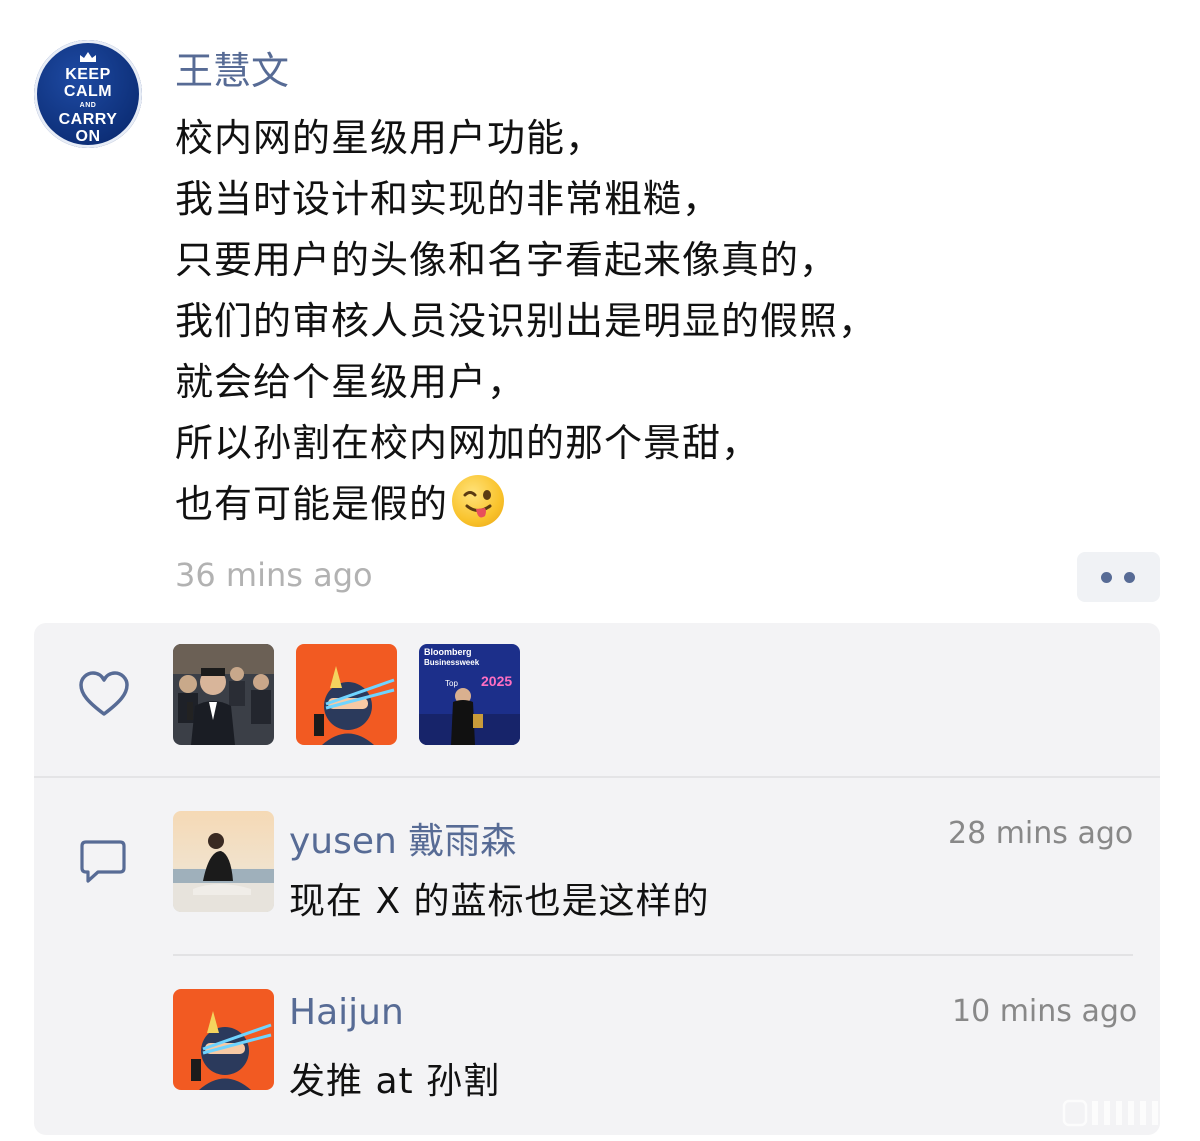  I want to click on post-line-last: 也有可能是假的, so click(625, 504).